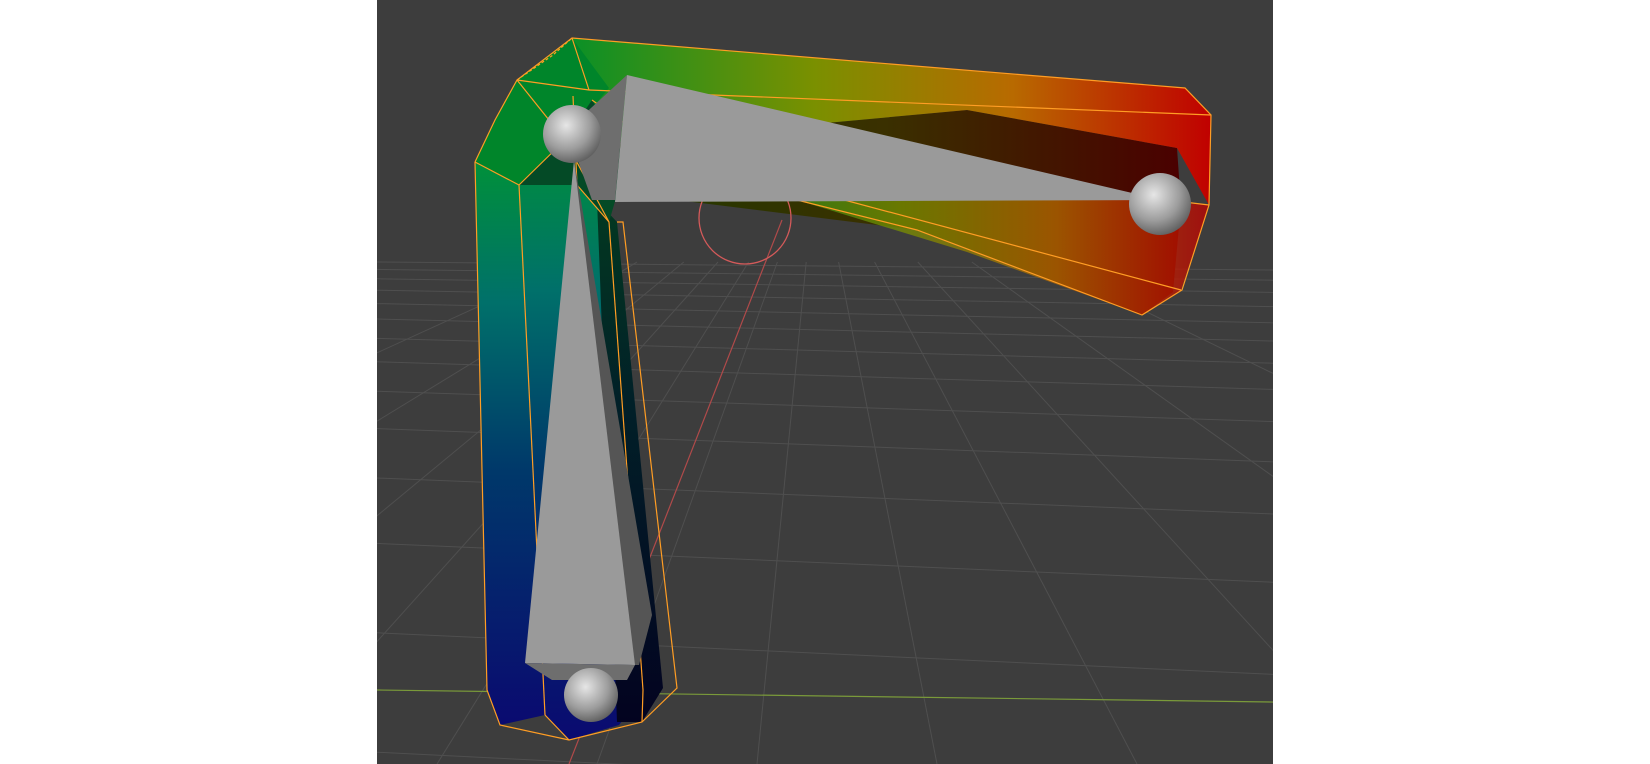 This screenshot has width=1650, height=764. What do you see at coordinates (572, 134) in the screenshot?
I see `joint-elbow` at bounding box center [572, 134].